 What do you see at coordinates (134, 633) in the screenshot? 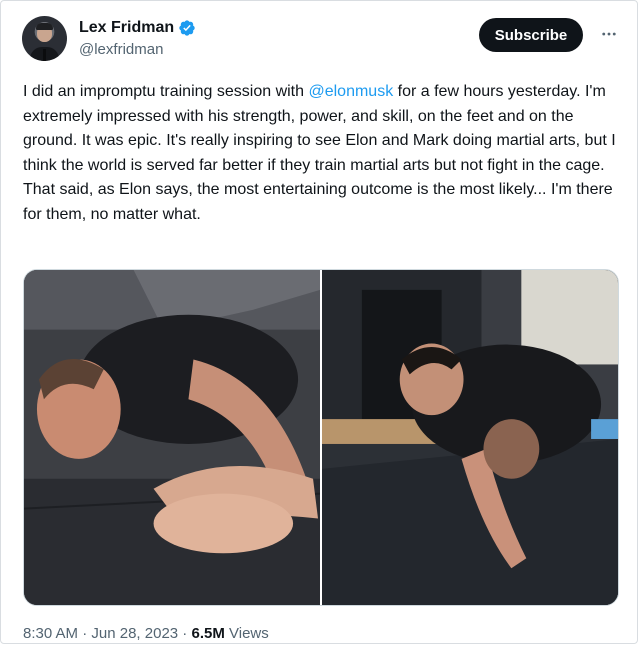
I see `tweet-date: Jun 28, 2023` at bounding box center [134, 633].